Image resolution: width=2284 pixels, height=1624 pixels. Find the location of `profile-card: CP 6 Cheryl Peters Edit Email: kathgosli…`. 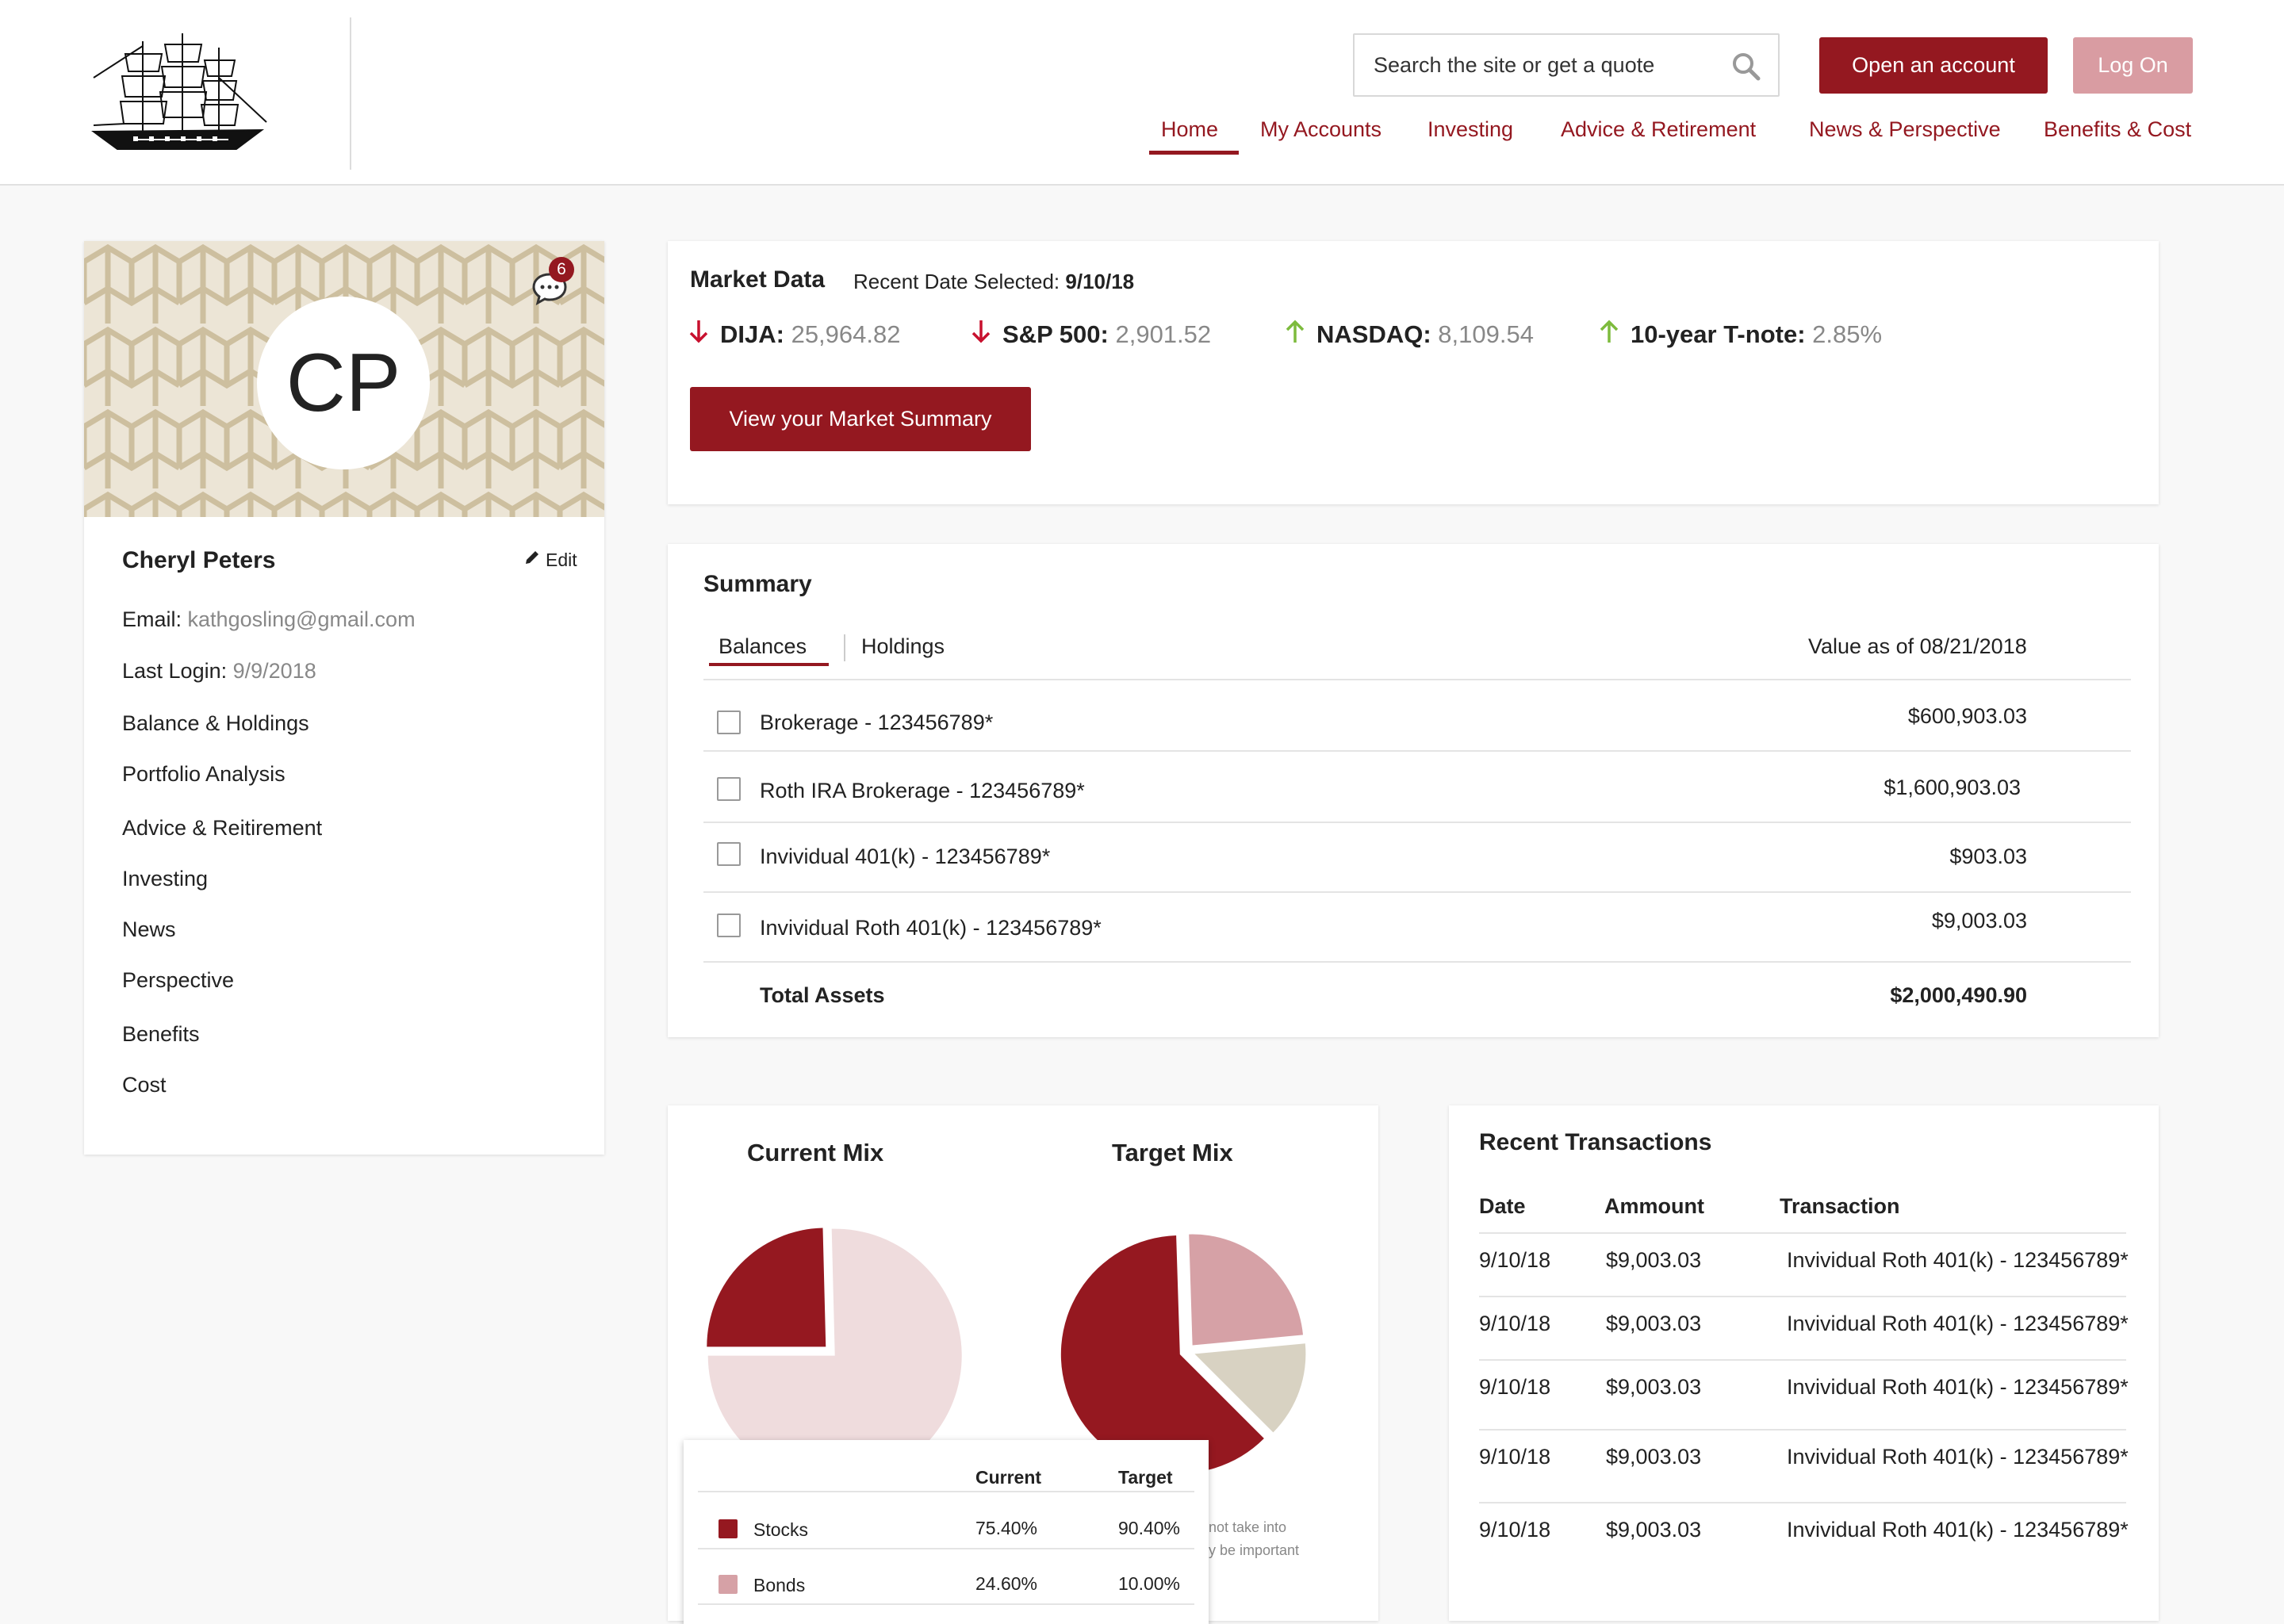

profile-card: CP 6 Cheryl Peters Edit Email: kathgosli… is located at coordinates (344, 698).